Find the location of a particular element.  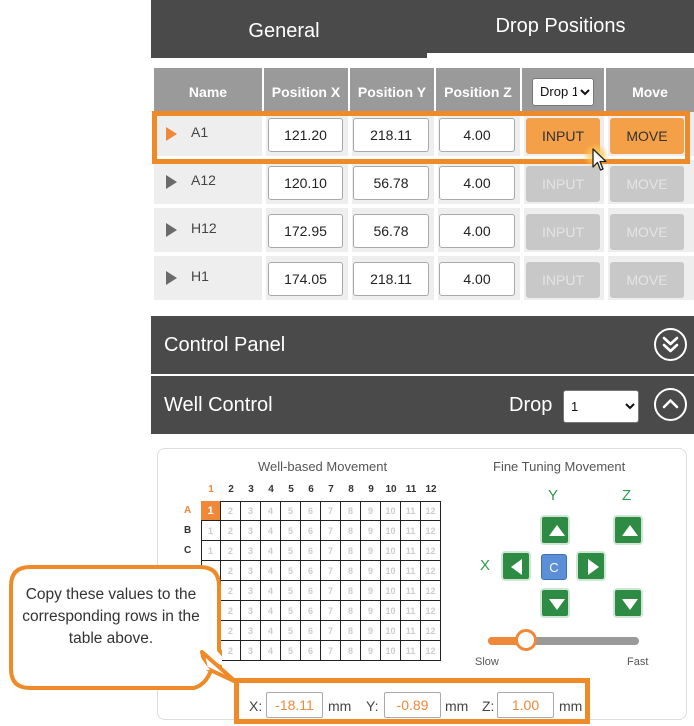

z-up-button is located at coordinates (628, 530).